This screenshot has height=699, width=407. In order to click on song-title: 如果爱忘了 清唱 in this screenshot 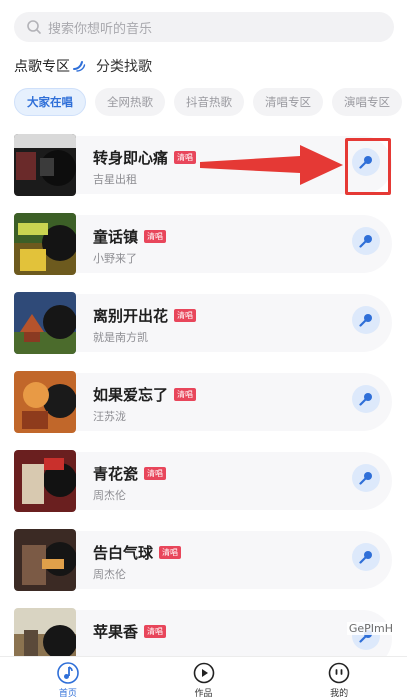, I will do `click(145, 394)`.